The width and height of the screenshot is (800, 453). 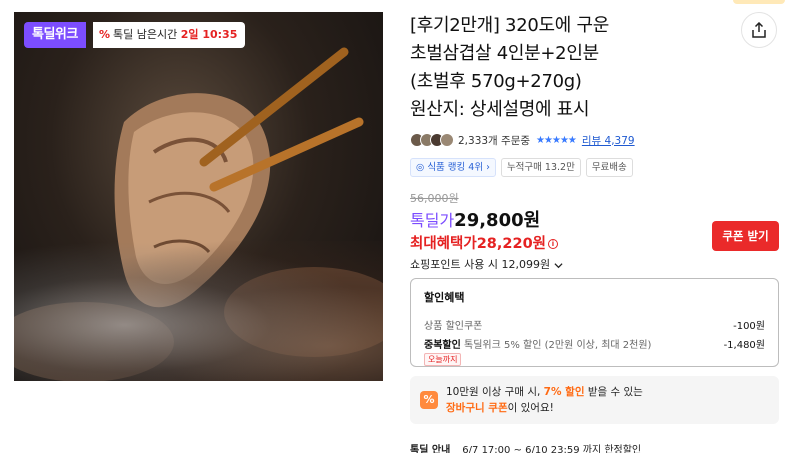 What do you see at coordinates (494, 140) in the screenshot?
I see `order-count: 2,333개 주문중` at bounding box center [494, 140].